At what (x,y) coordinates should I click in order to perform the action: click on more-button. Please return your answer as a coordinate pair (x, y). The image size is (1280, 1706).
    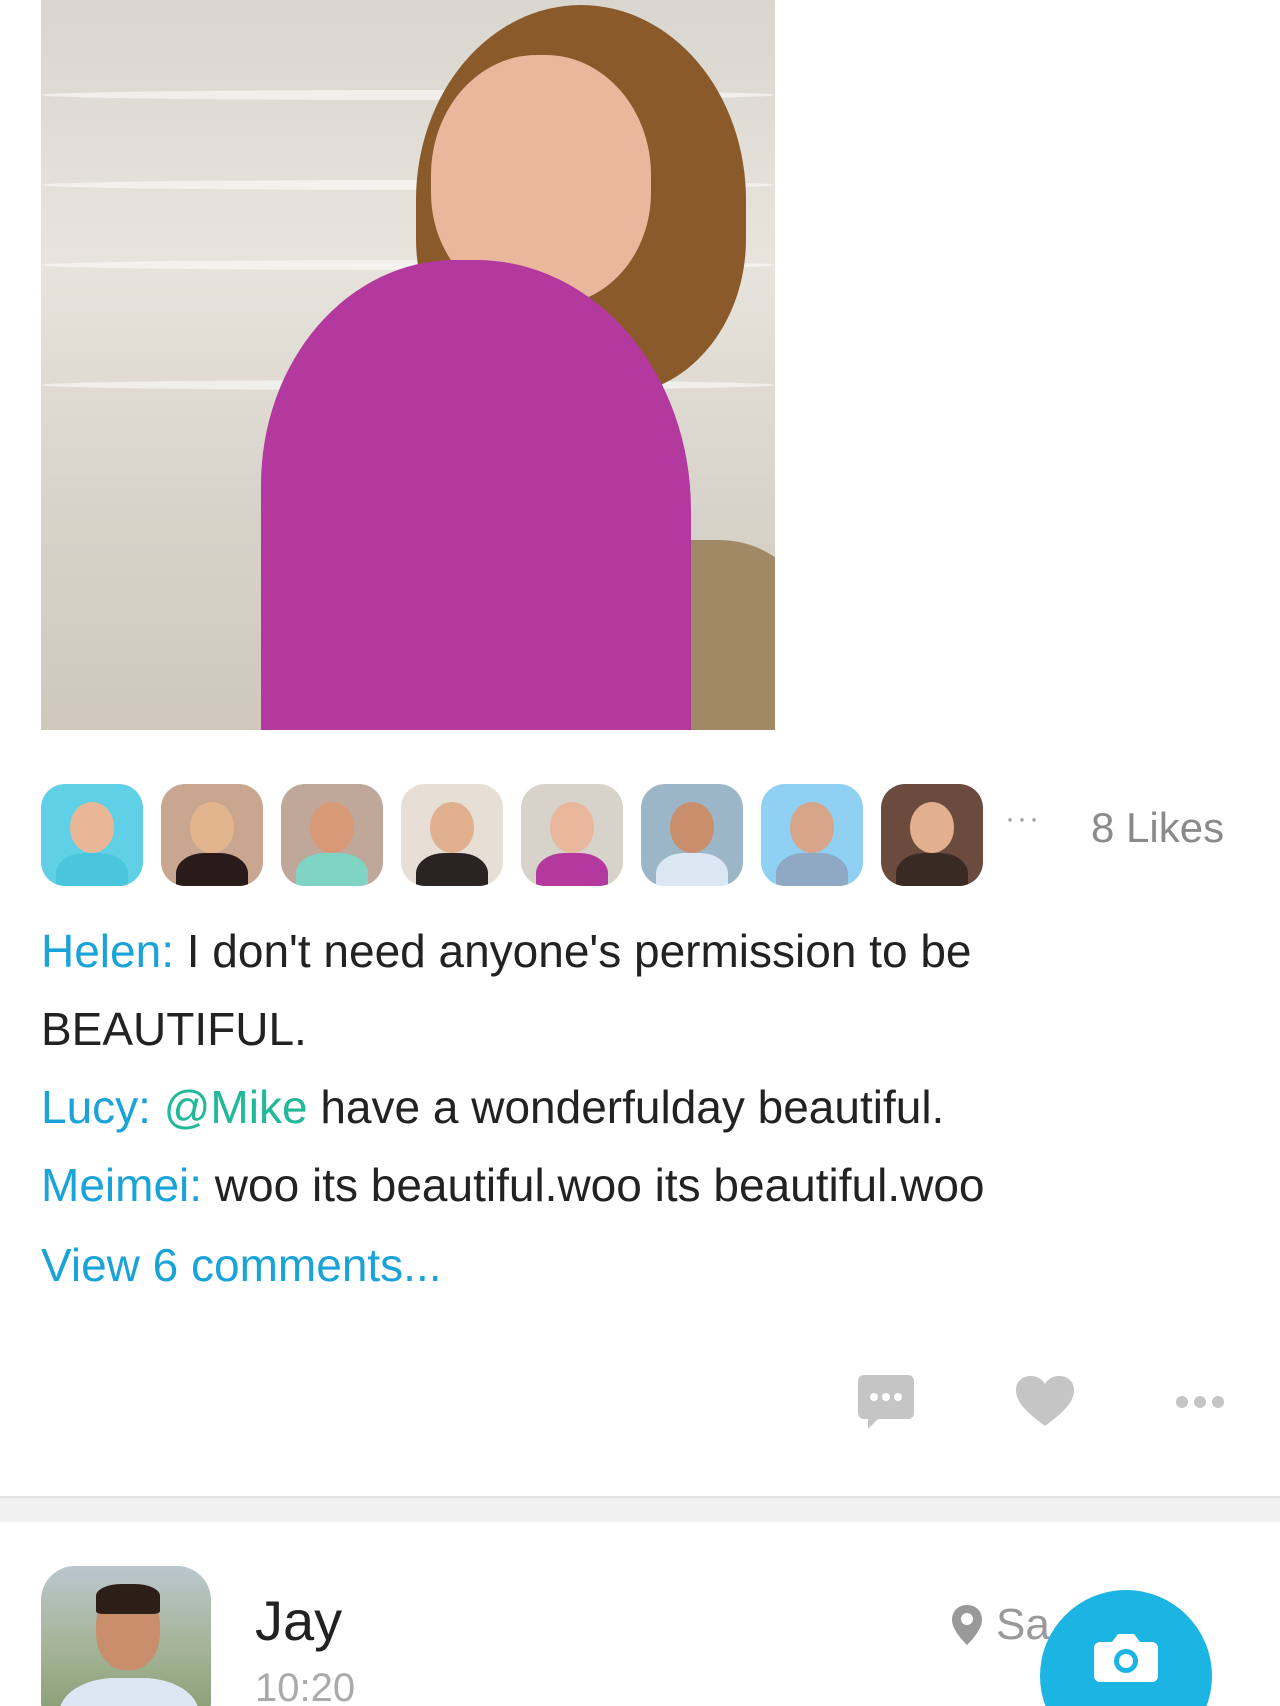
    Looking at the image, I should click on (1200, 1402).